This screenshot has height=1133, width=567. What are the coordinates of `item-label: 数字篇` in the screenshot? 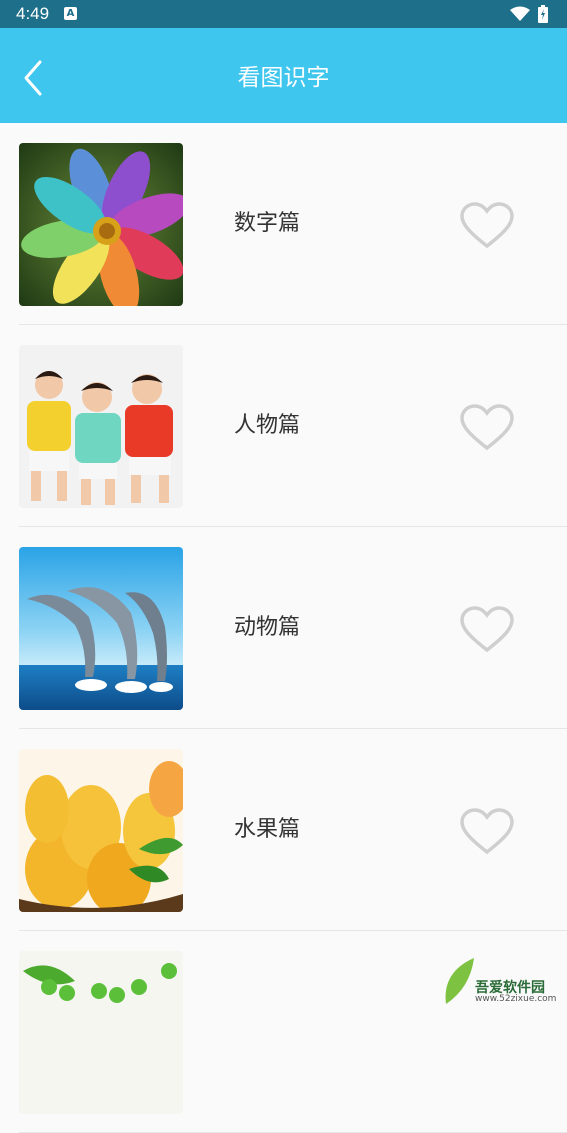 It's located at (267, 223).